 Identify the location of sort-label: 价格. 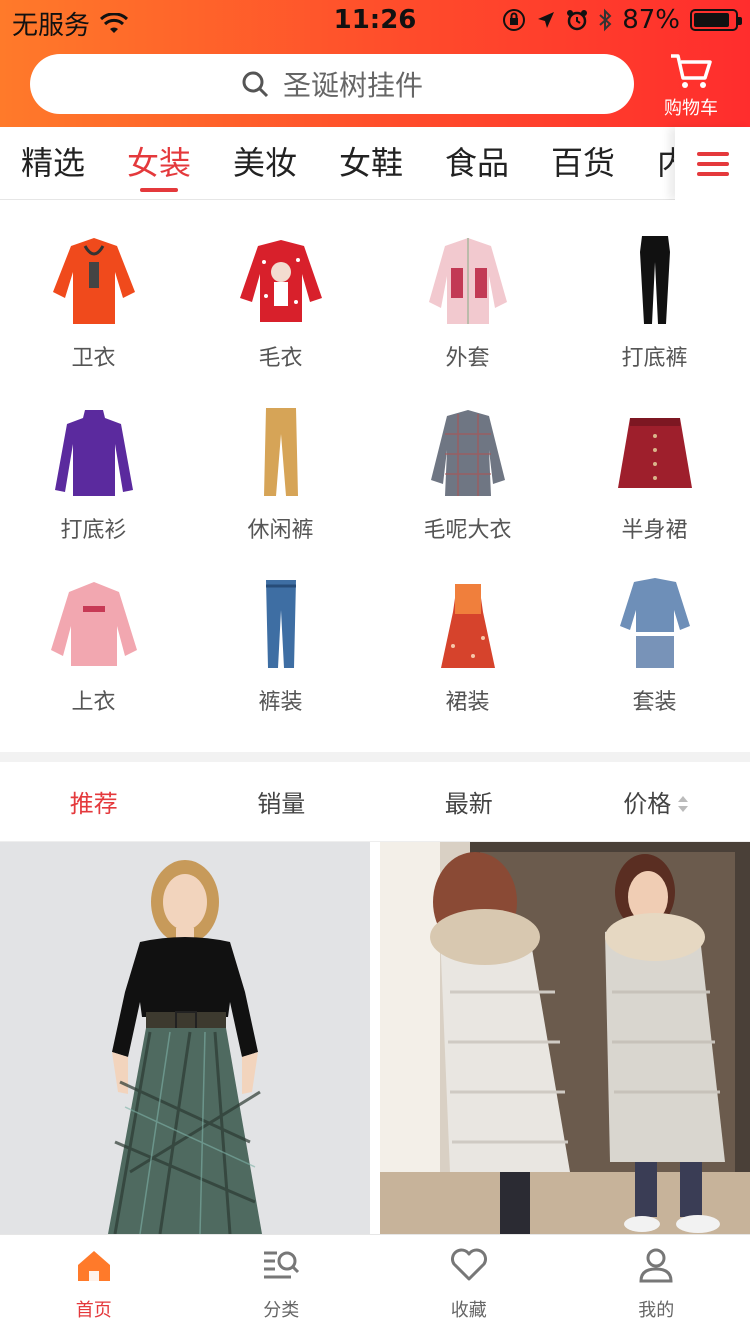
(647, 804).